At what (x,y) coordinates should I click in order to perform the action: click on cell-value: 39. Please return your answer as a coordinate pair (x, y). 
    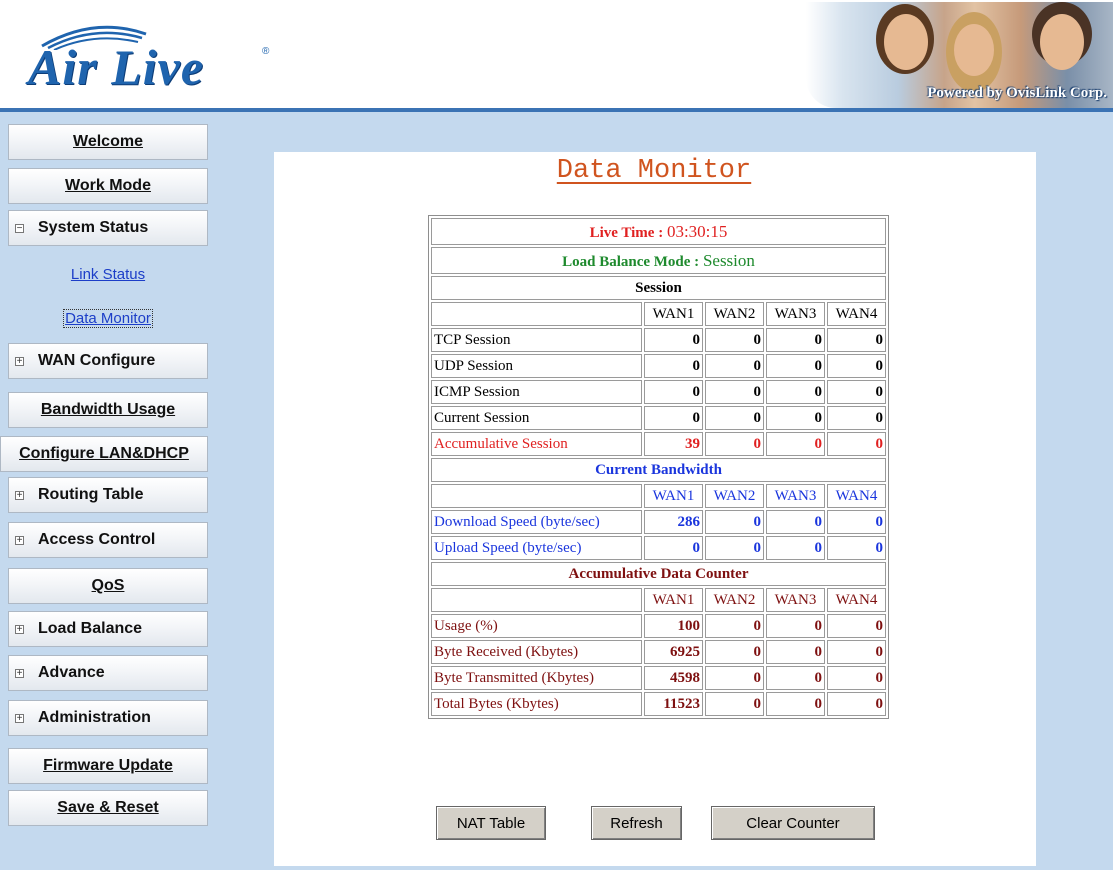
    Looking at the image, I should click on (673, 444).